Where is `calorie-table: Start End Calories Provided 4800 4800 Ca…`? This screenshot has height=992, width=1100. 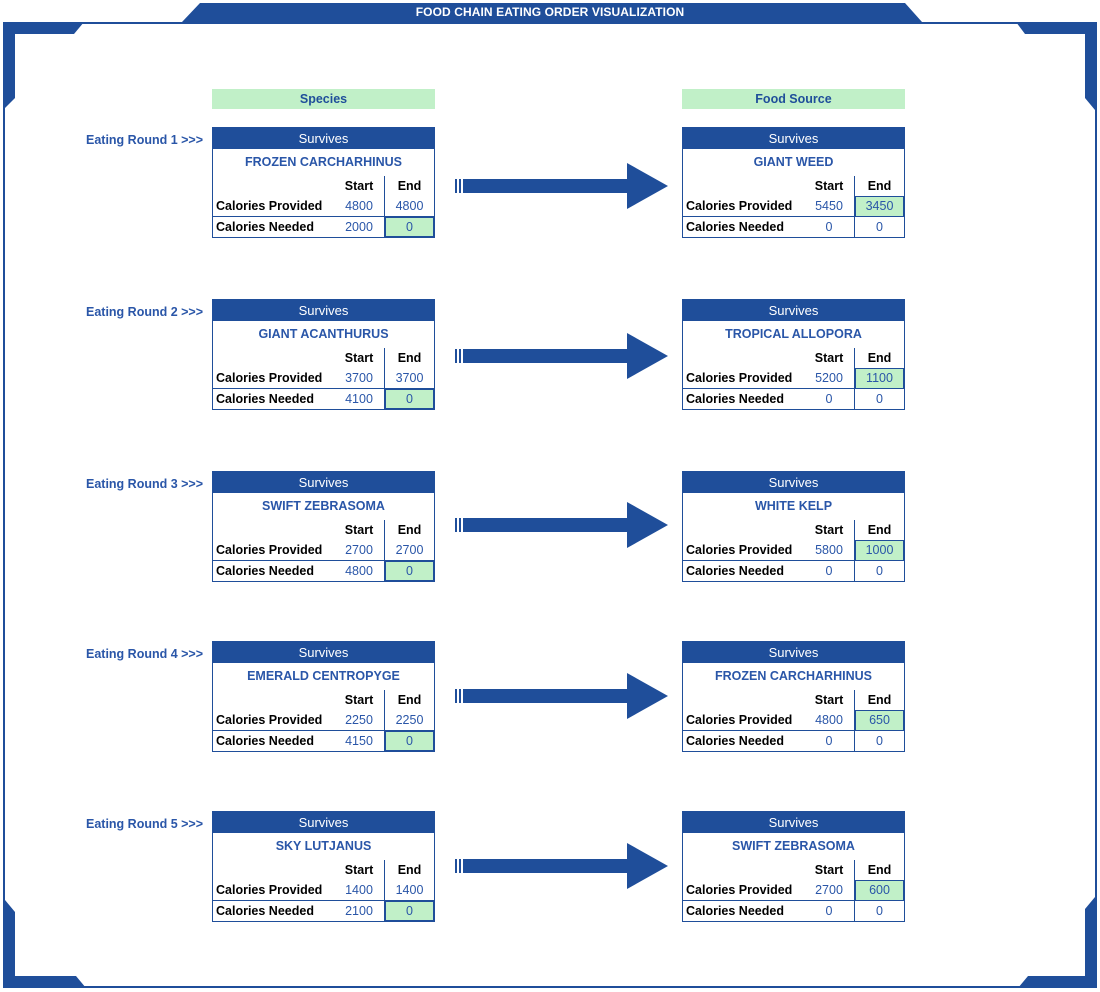
calorie-table: Start End Calories Provided 4800 4800 Ca… is located at coordinates (323, 206).